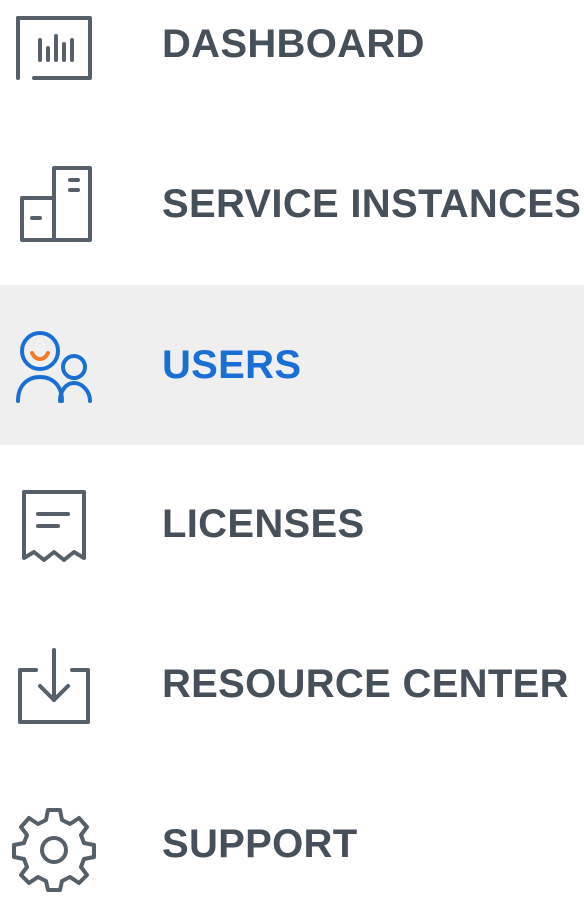  I want to click on dashboard-icon, so click(54, 44).